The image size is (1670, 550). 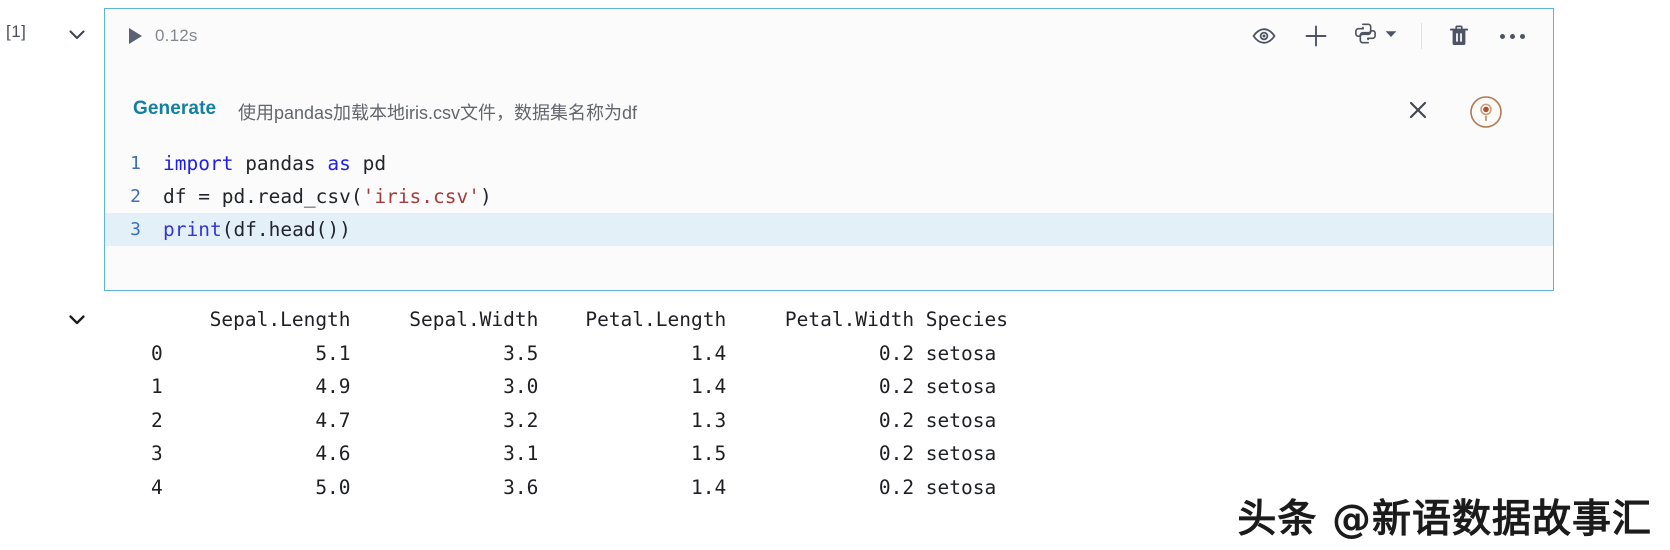 What do you see at coordinates (550, 420) in the screenshot?
I see `output-data-row: 2 4.7 3.2 1.3 0.2 setosa` at bounding box center [550, 420].